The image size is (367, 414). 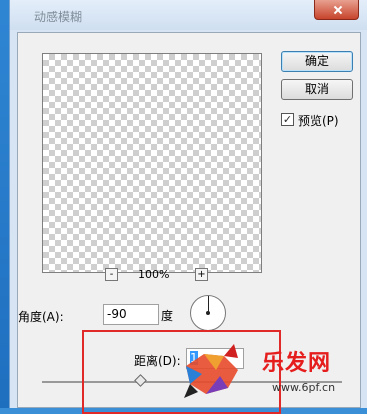 I want to click on close-button, so click(x=336, y=10).